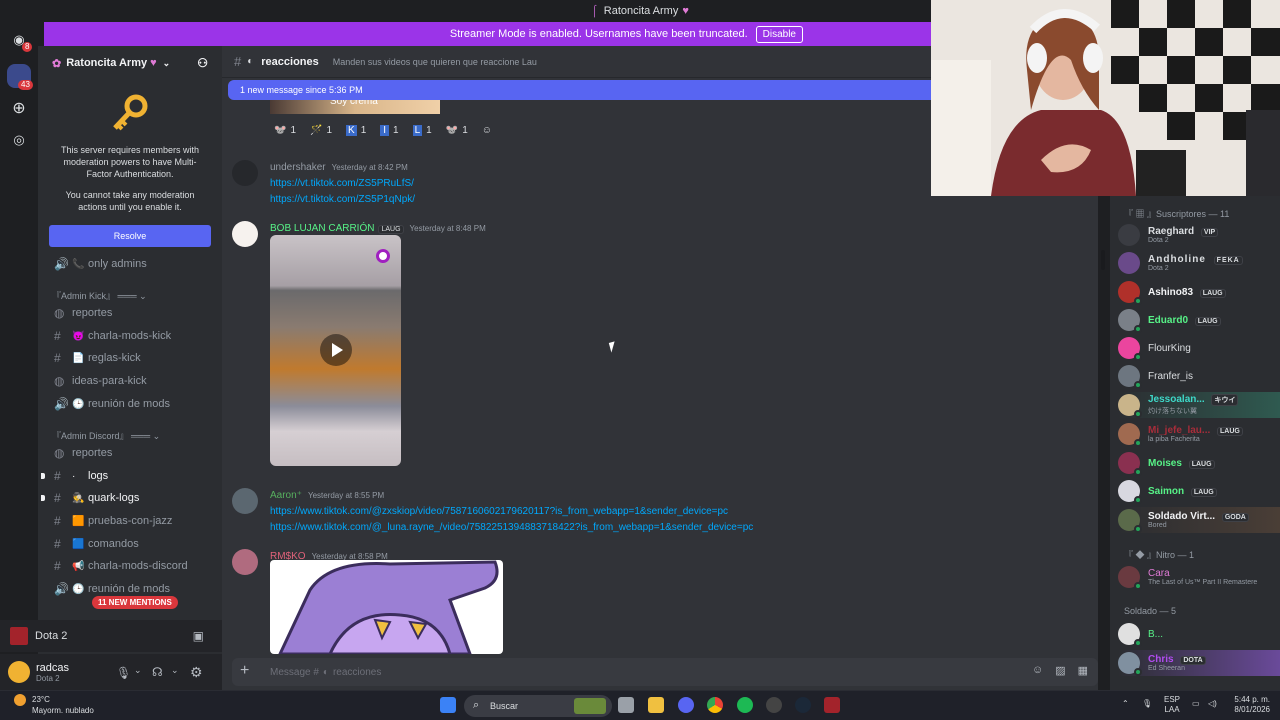 The image size is (1280, 720). I want to click on obs-icon, so click(774, 705).